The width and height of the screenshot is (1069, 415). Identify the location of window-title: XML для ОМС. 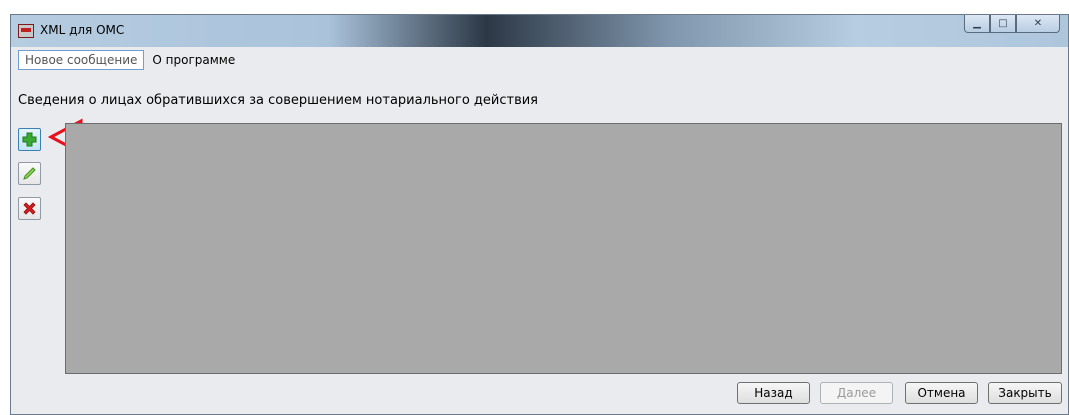
(82, 30).